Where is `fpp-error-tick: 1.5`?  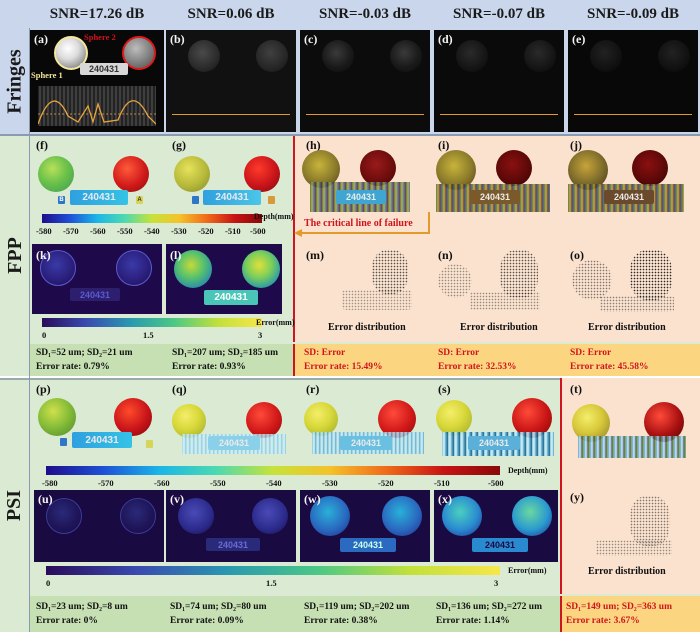
fpp-error-tick: 1.5 is located at coordinates (148, 335).